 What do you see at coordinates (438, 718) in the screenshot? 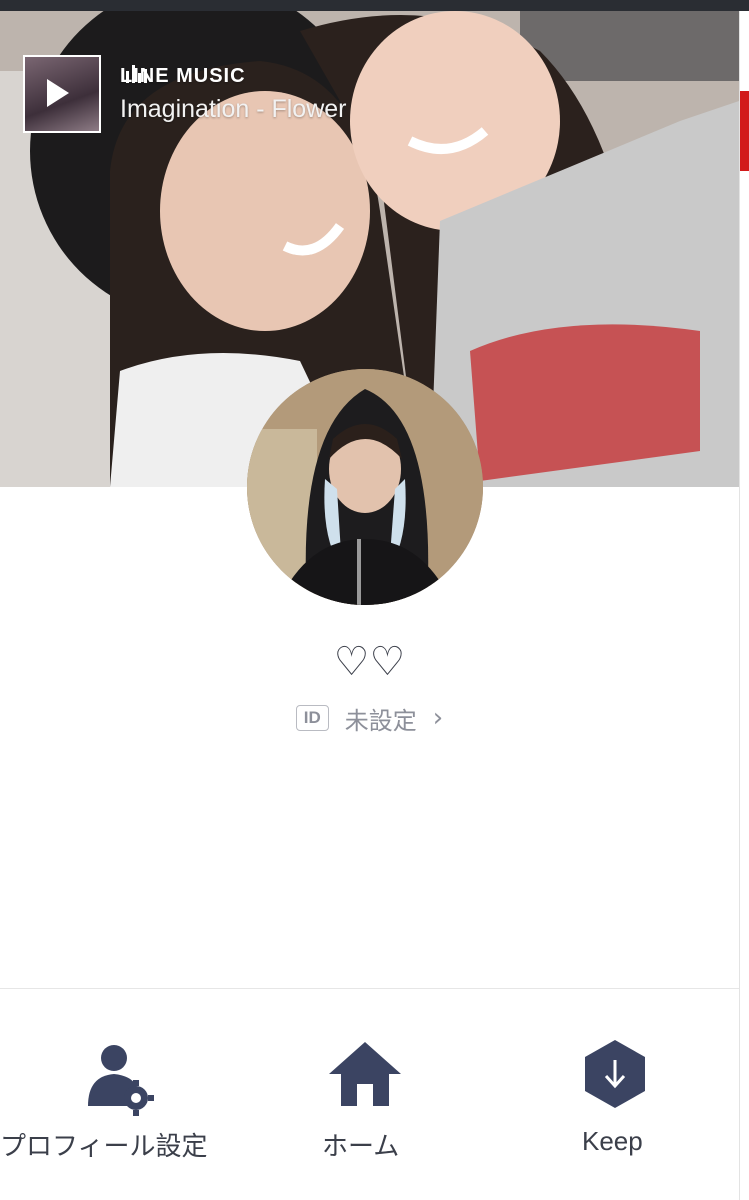
I see `chevron-right-icon: ›` at bounding box center [438, 718].